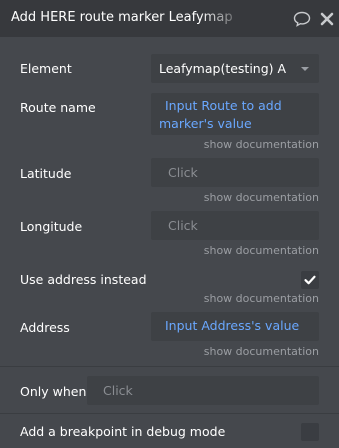 Image resolution: width=339 pixels, height=448 pixels. What do you see at coordinates (118, 390) in the screenshot?
I see `only-when-placeholder: Click` at bounding box center [118, 390].